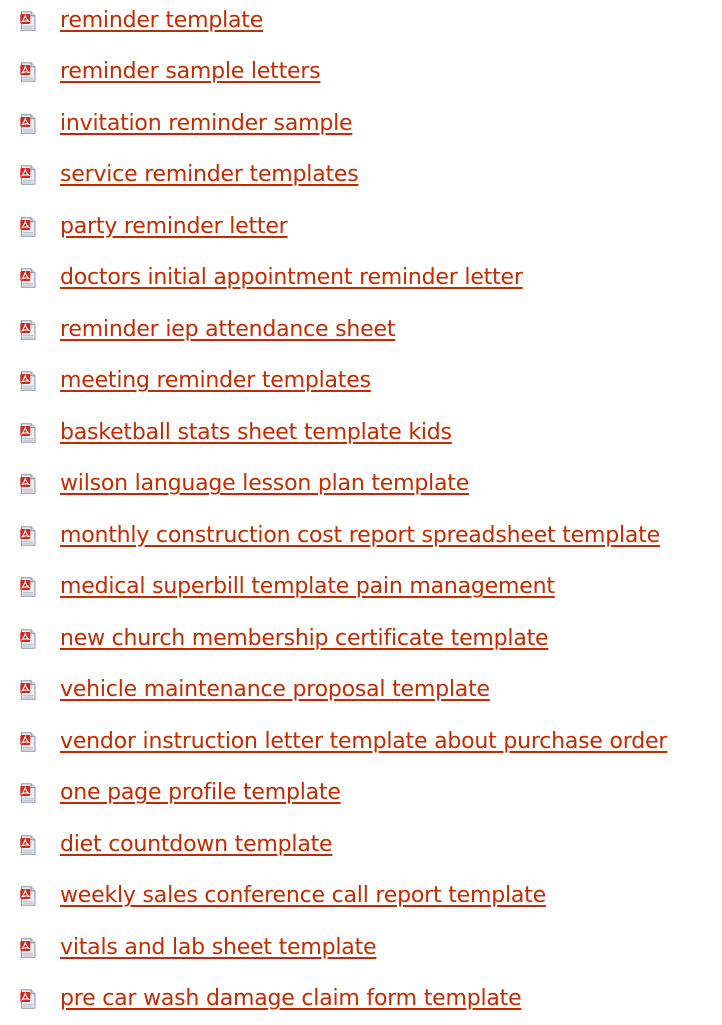 The image size is (722, 1025). What do you see at coordinates (264, 484) in the screenshot?
I see `document-link: wilson language lesson plan template` at bounding box center [264, 484].